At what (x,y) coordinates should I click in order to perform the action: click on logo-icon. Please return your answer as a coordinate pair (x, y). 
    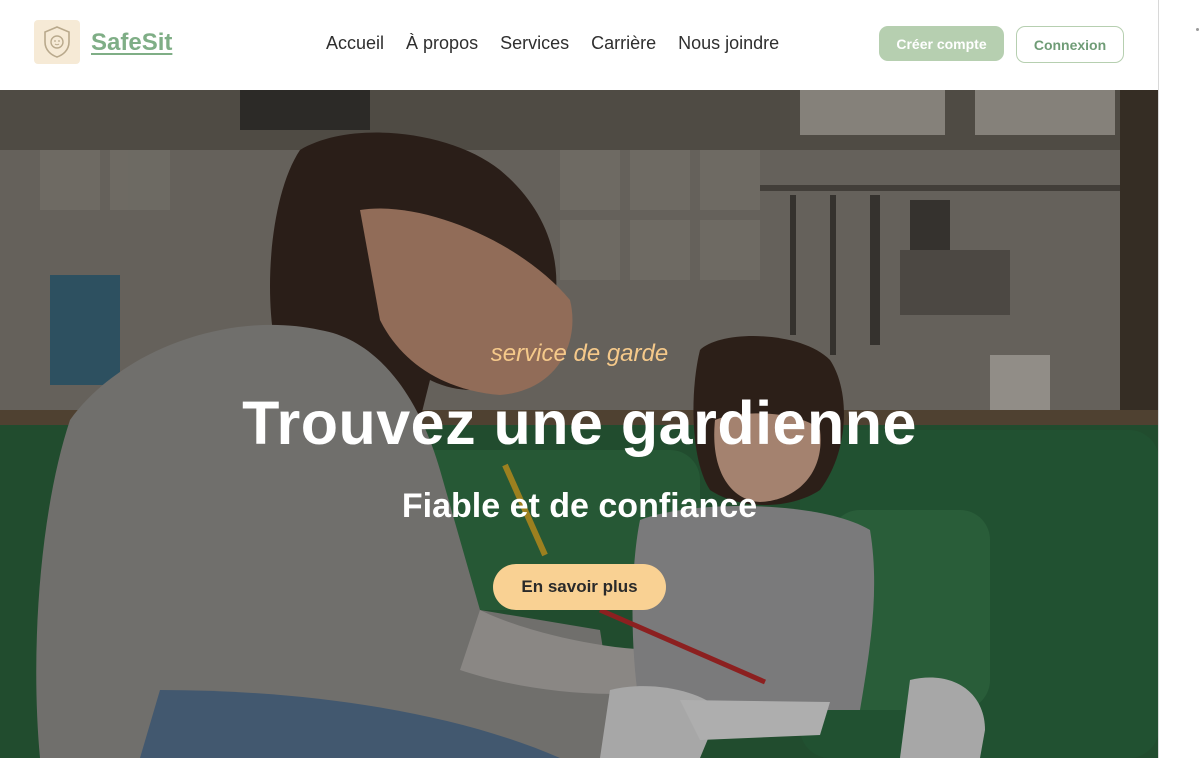
    Looking at the image, I should click on (57, 42).